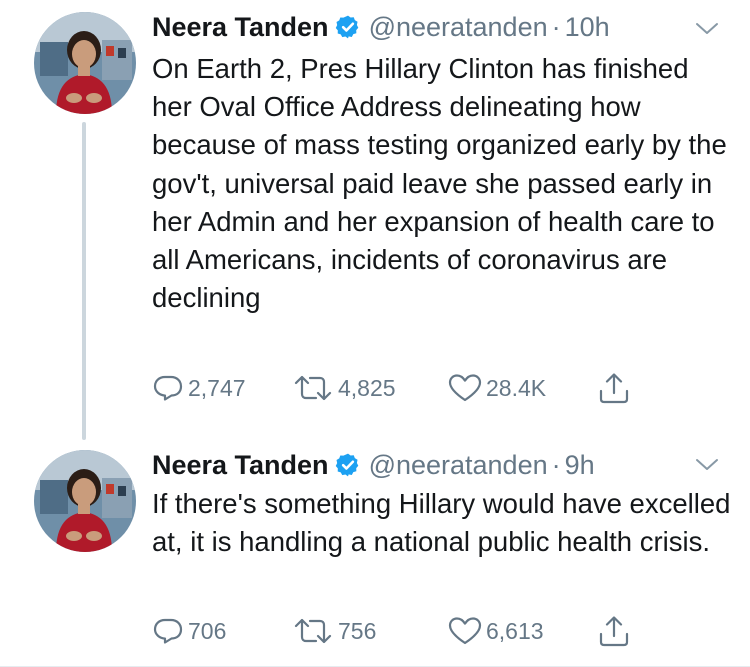  Describe the element at coordinates (84, 281) in the screenshot. I see `thread-connector-line` at that location.